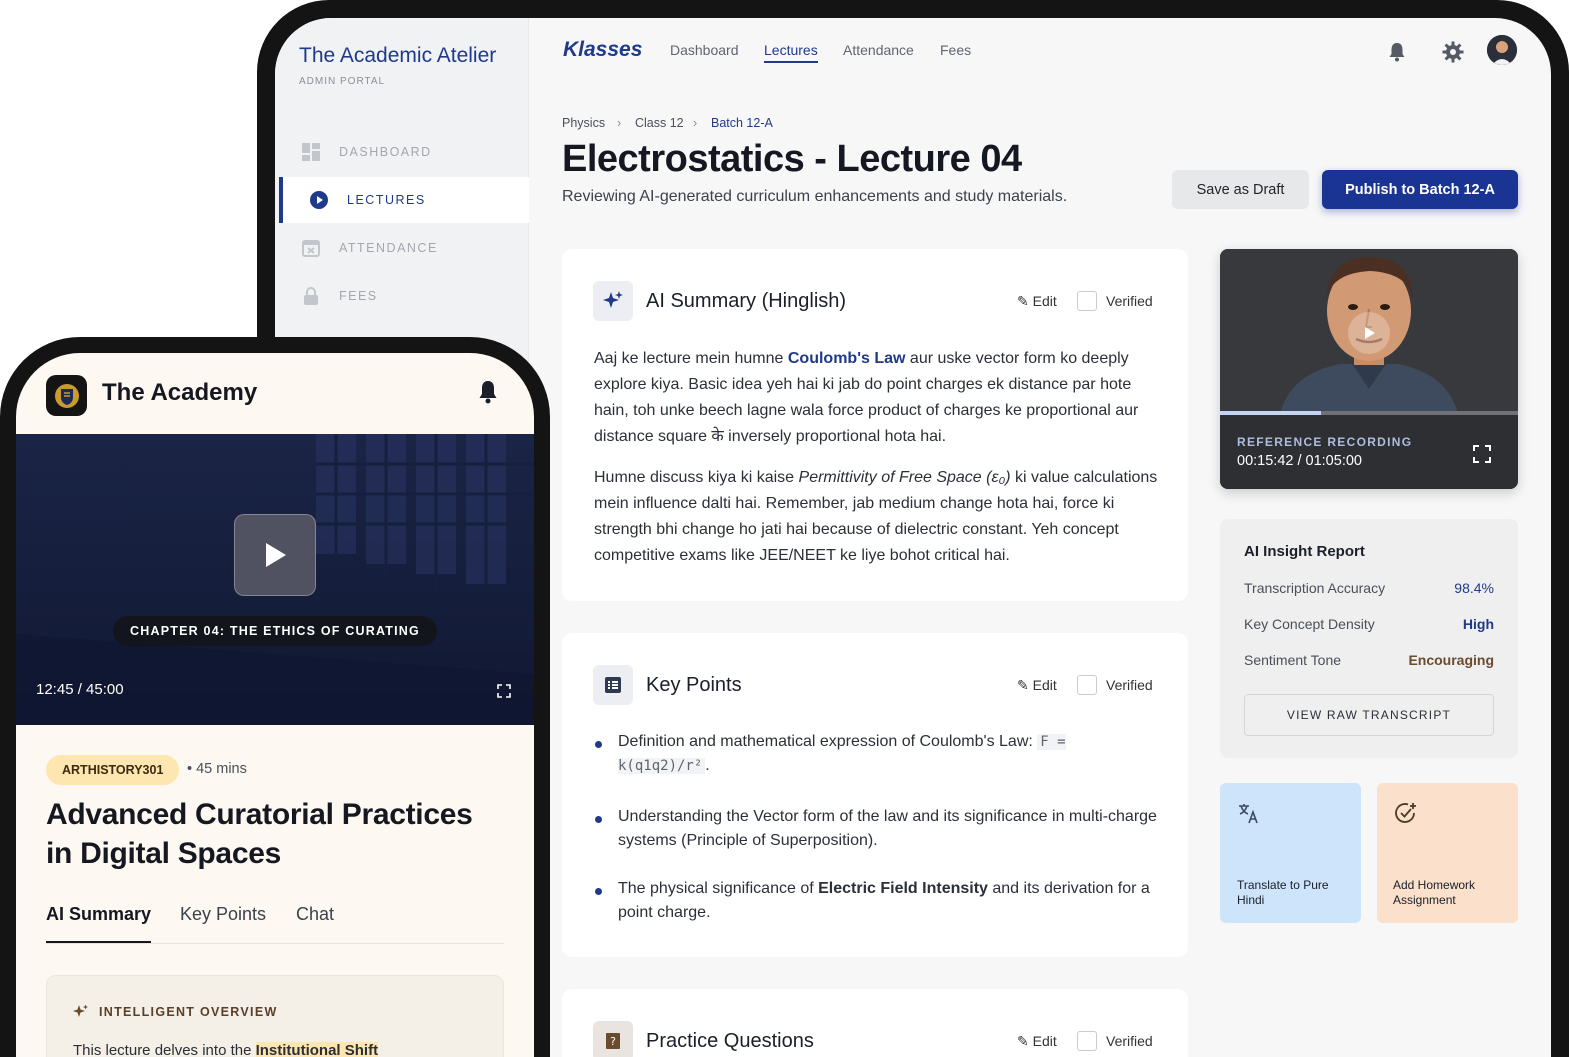  What do you see at coordinates (704, 50) in the screenshot?
I see `topnav-dashboard: Dashboard` at bounding box center [704, 50].